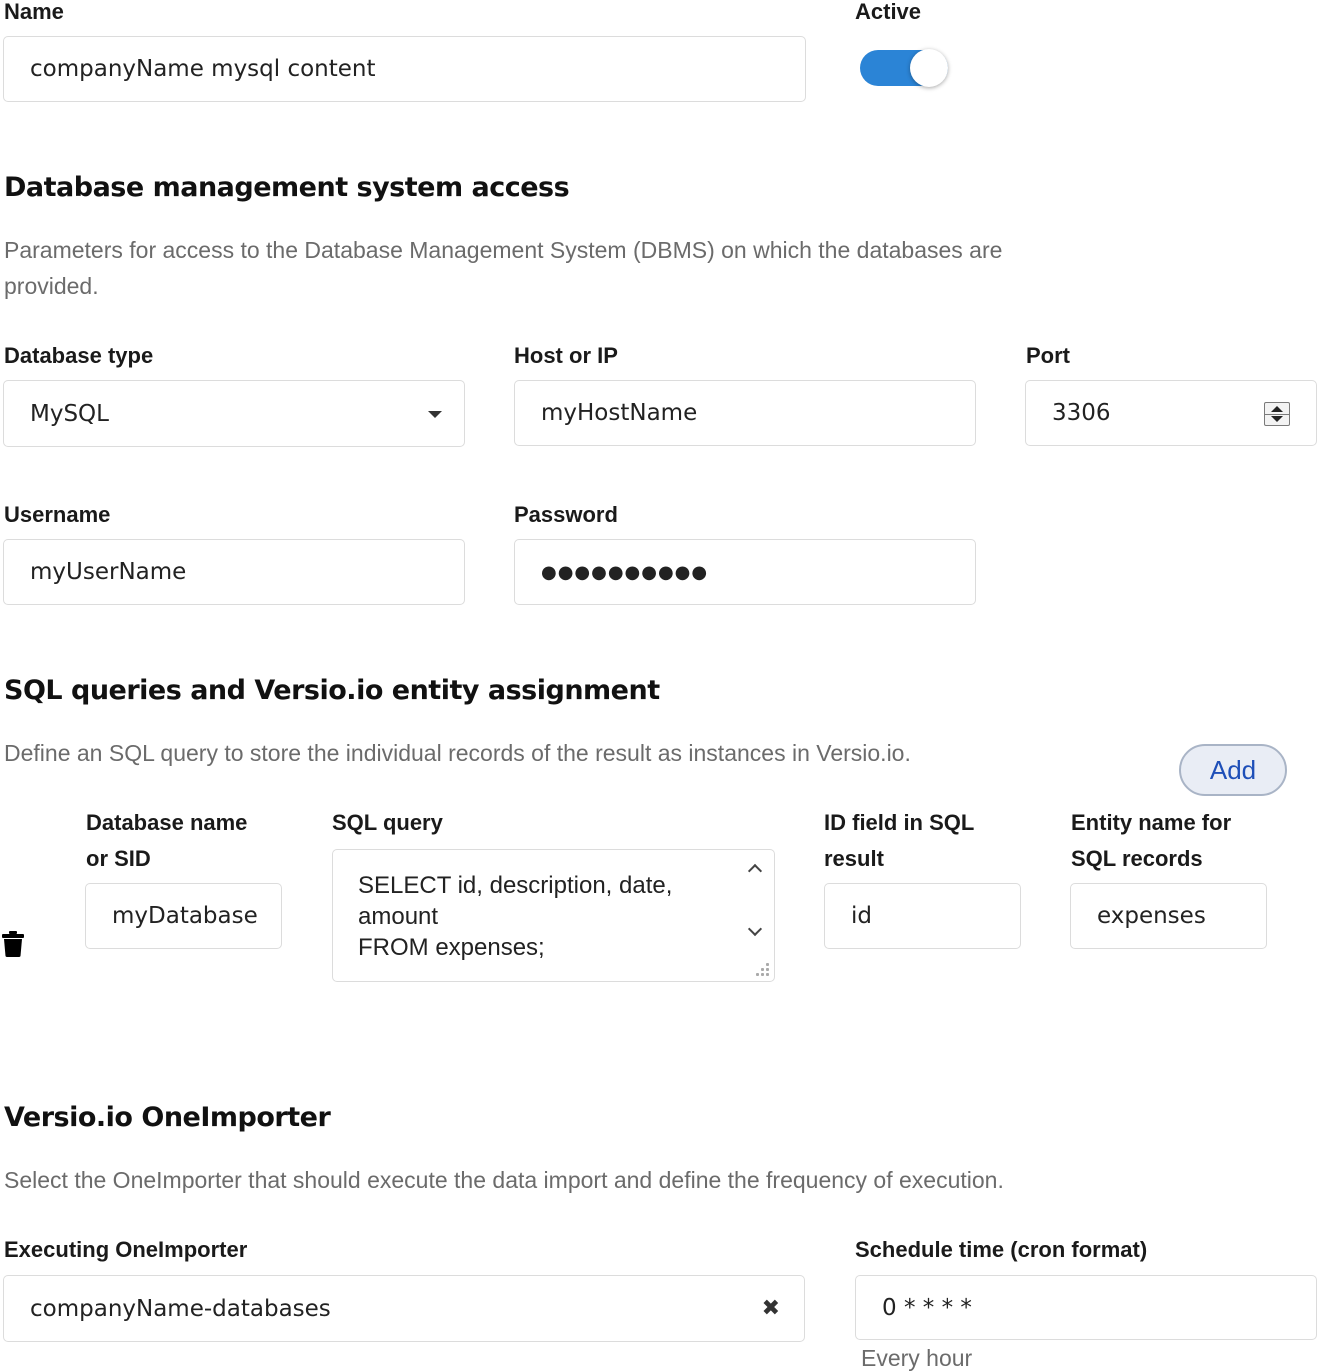 The image size is (1317, 1371). Describe the element at coordinates (167, 822) in the screenshot. I see `db-name-label-line1: Database name` at that location.